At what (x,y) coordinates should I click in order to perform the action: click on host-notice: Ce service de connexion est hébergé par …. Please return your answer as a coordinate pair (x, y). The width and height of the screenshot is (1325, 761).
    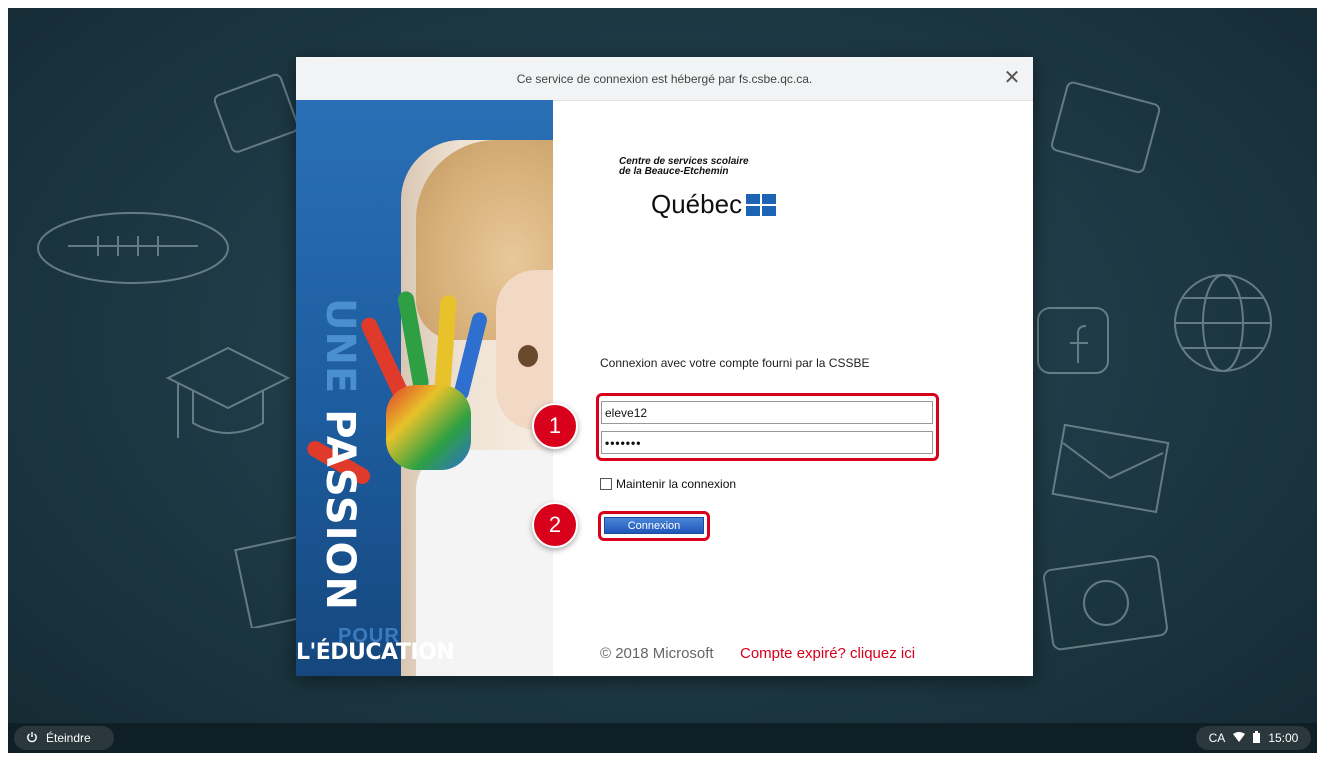
    Looking at the image, I should click on (664, 78).